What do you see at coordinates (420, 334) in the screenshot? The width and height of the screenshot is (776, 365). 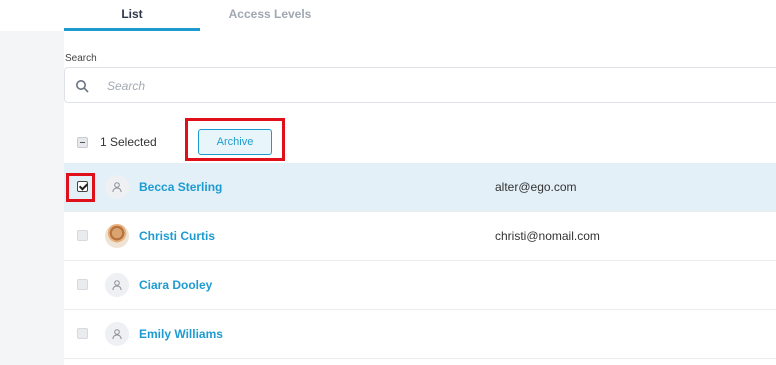 I see `table-row: Emily Williams` at bounding box center [420, 334].